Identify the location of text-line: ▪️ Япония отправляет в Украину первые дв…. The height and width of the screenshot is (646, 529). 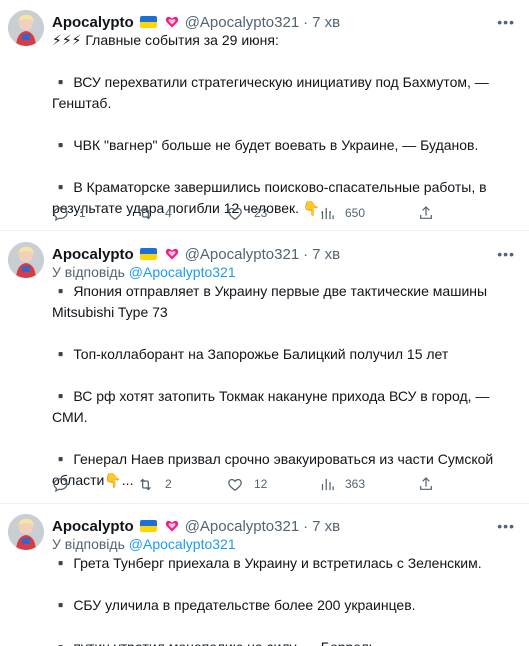
(270, 291).